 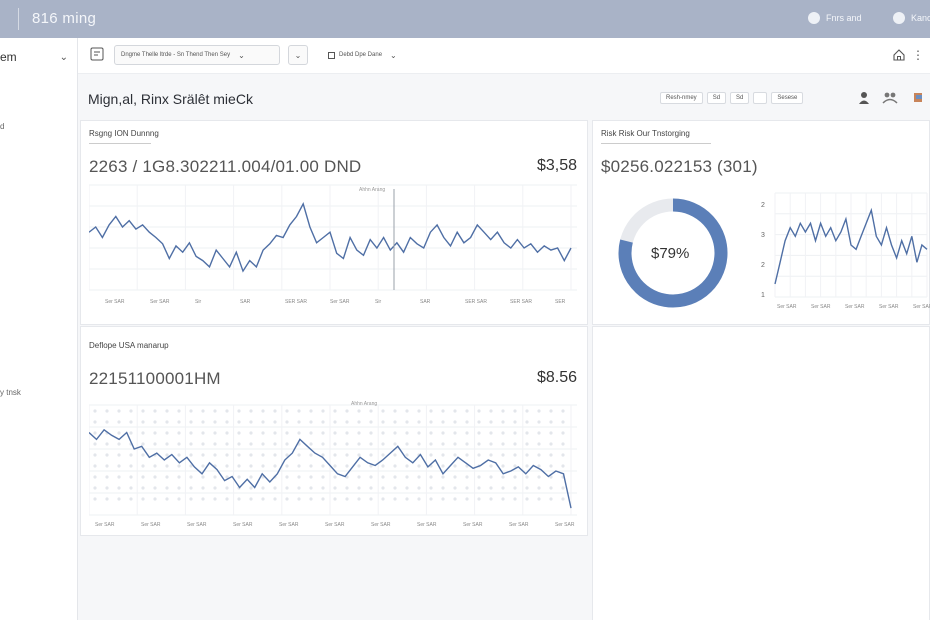 I want to click on y-tick-label: 2, so click(x=763, y=205).